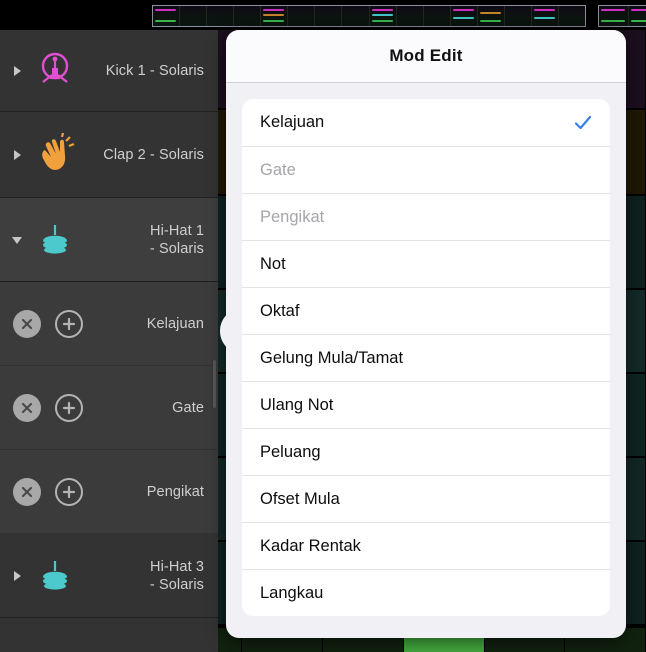 The image size is (646, 652). Describe the element at coordinates (426, 263) in the screenshot. I see `mod-option-not: Not` at that location.